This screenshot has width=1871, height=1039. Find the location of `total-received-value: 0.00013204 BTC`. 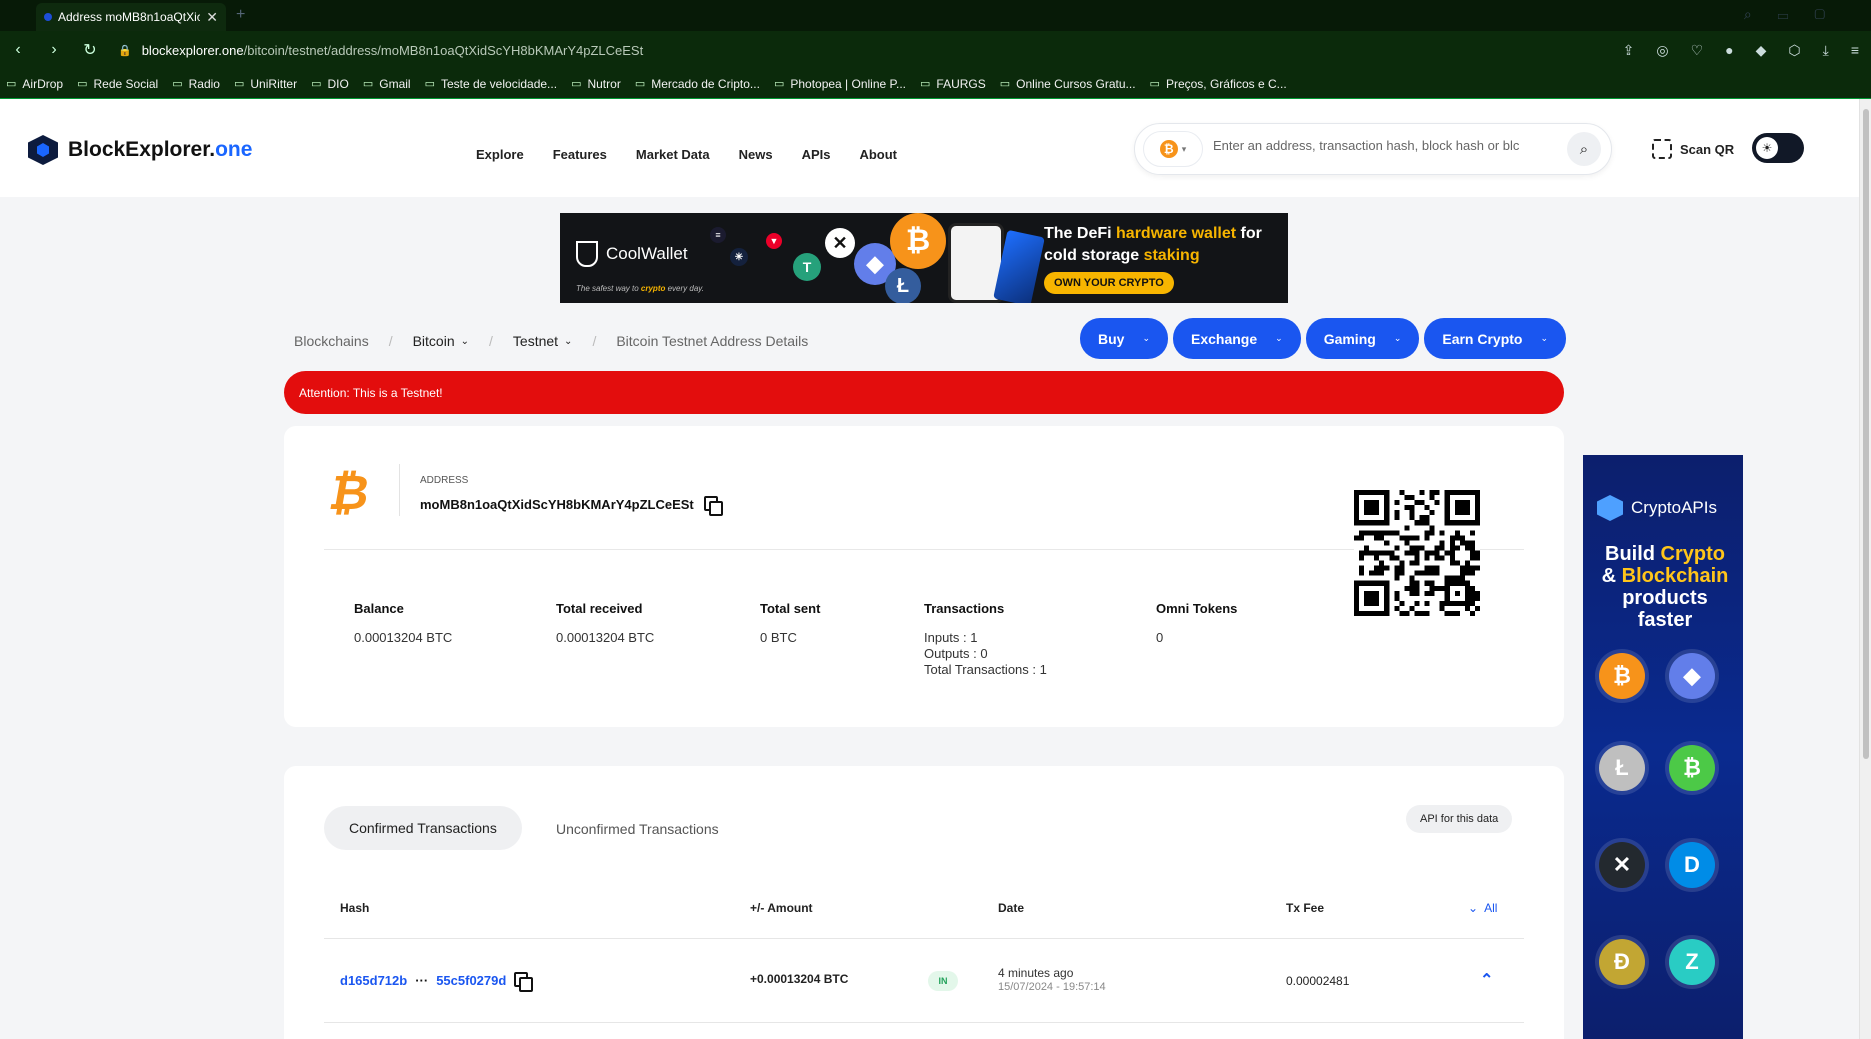

total-received-value: 0.00013204 BTC is located at coordinates (605, 637).